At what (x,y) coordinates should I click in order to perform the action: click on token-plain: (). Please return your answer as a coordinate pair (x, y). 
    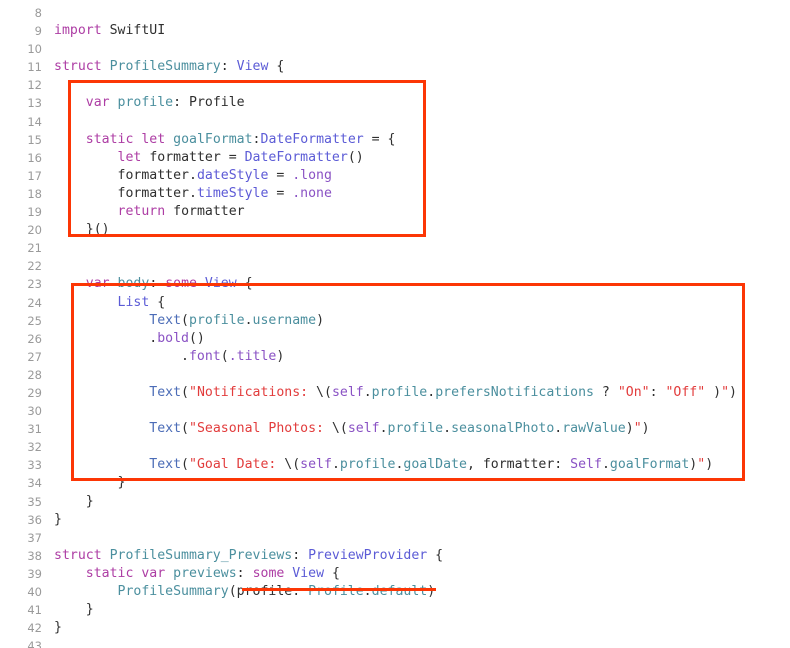
    Looking at the image, I should click on (355, 157).